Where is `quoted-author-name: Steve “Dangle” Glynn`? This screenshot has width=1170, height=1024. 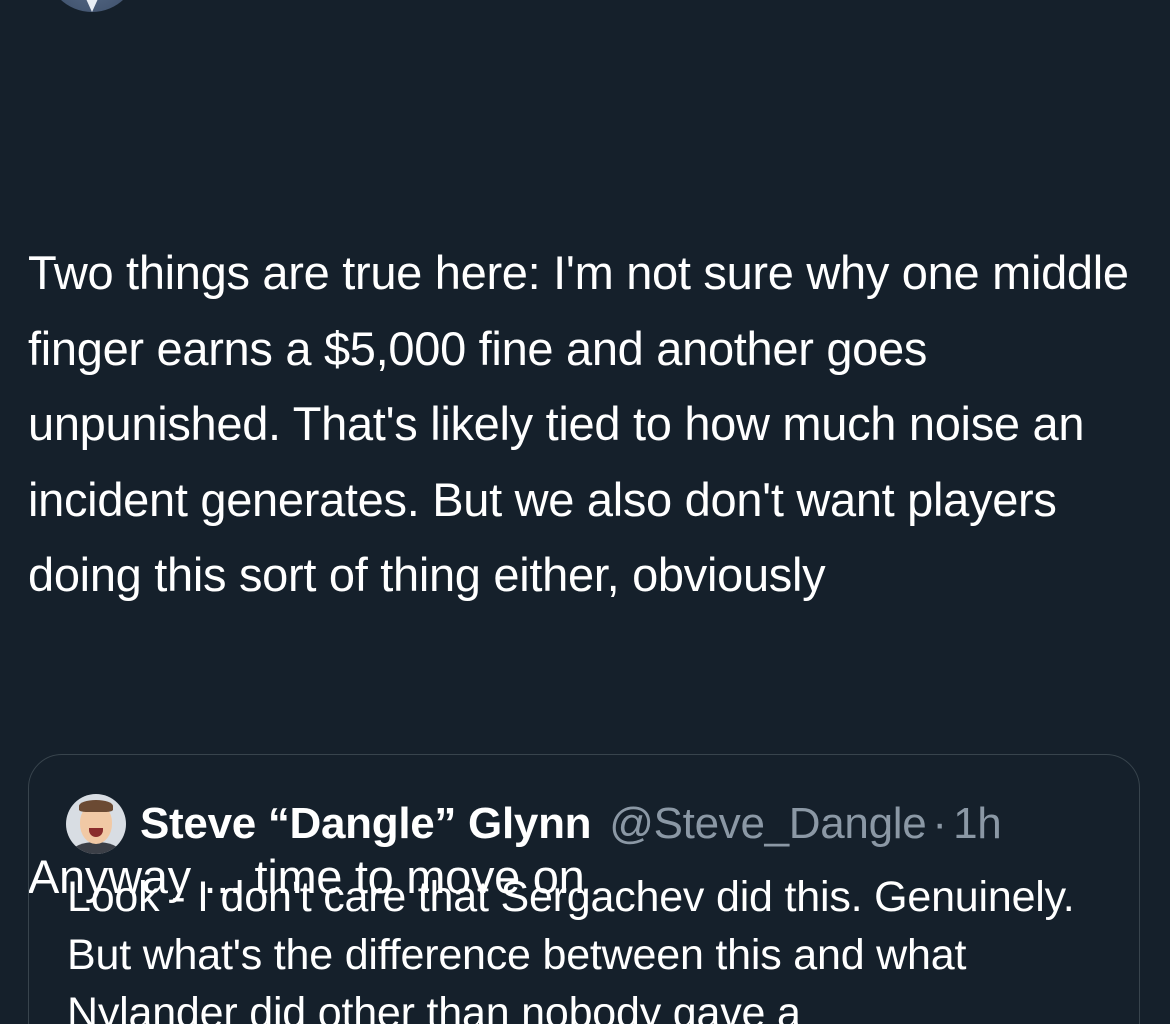 quoted-author-name: Steve “Dangle” Glynn is located at coordinates (366, 824).